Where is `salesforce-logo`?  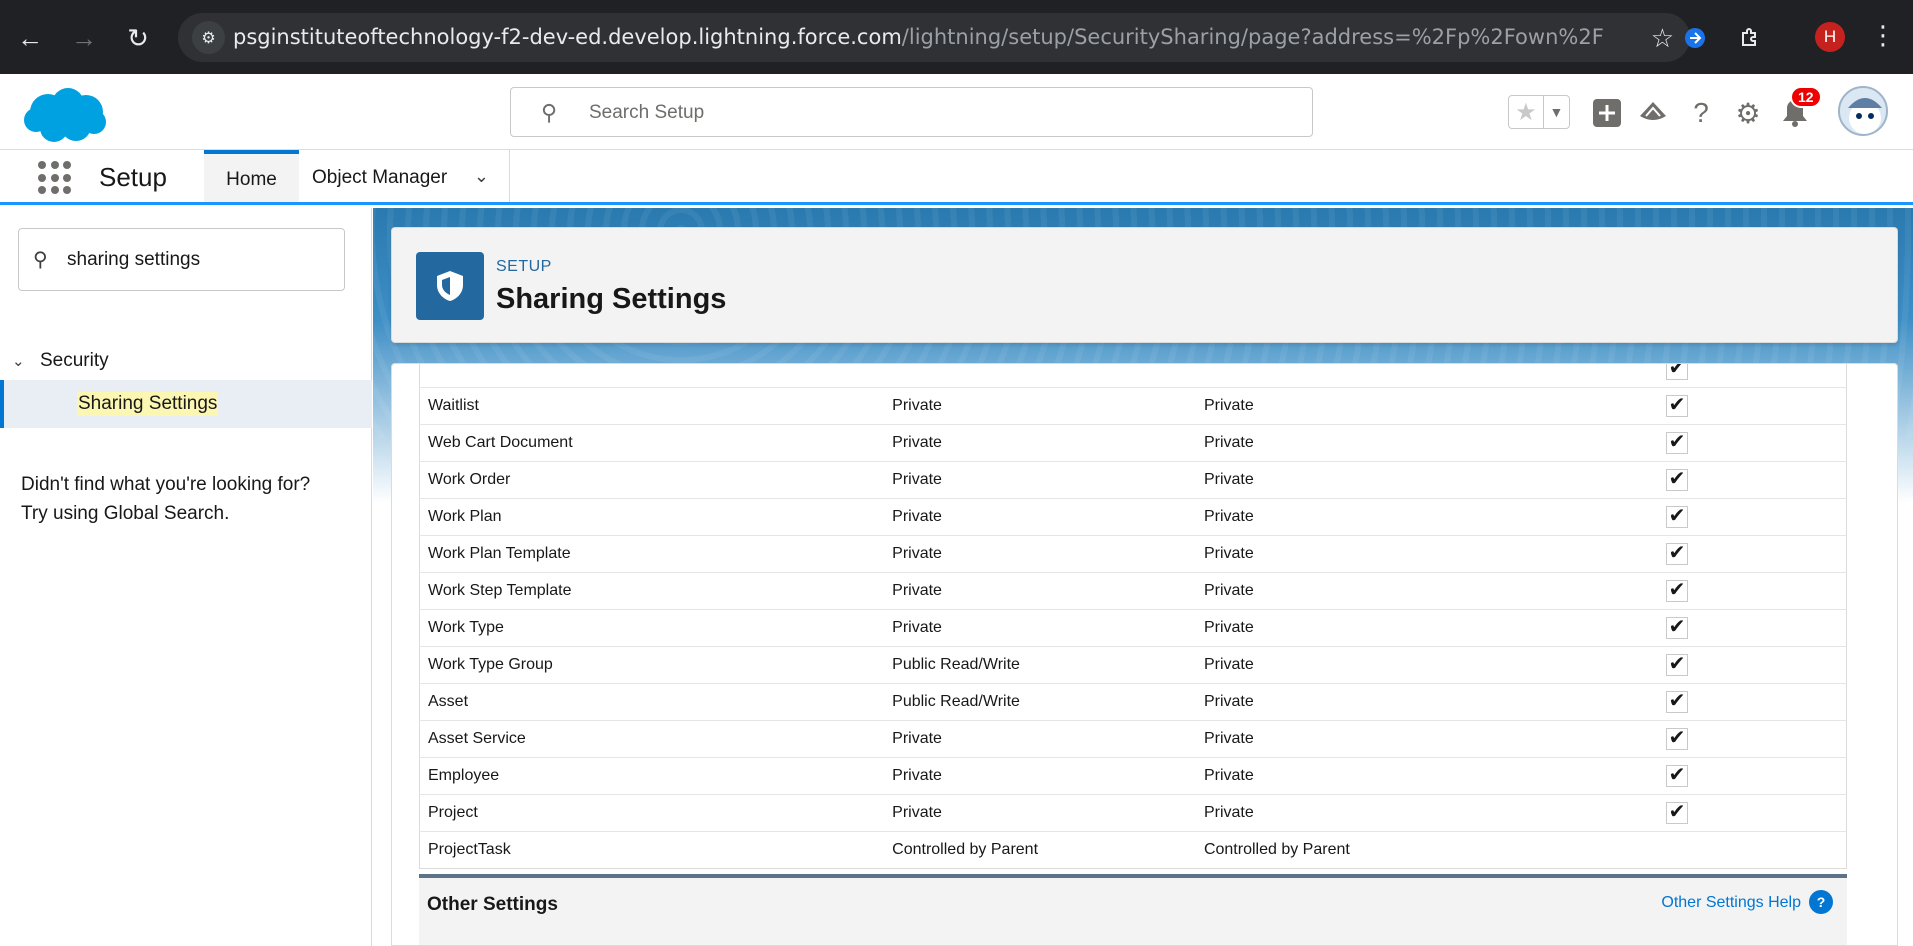 salesforce-logo is located at coordinates (64, 115).